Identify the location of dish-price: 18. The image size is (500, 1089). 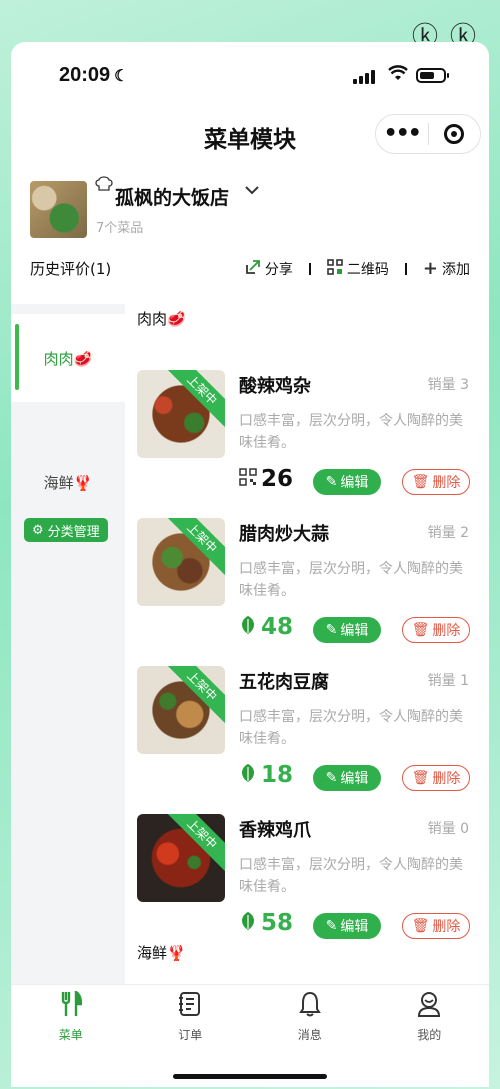
(266, 775).